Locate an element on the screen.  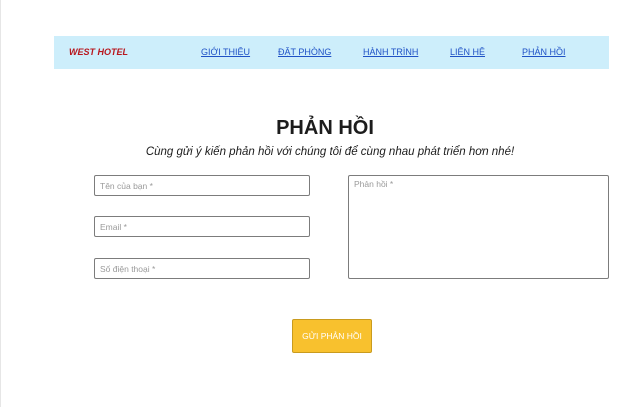
submit-feedback-button: GỬI PHẢN HỒI is located at coordinates (332, 336).